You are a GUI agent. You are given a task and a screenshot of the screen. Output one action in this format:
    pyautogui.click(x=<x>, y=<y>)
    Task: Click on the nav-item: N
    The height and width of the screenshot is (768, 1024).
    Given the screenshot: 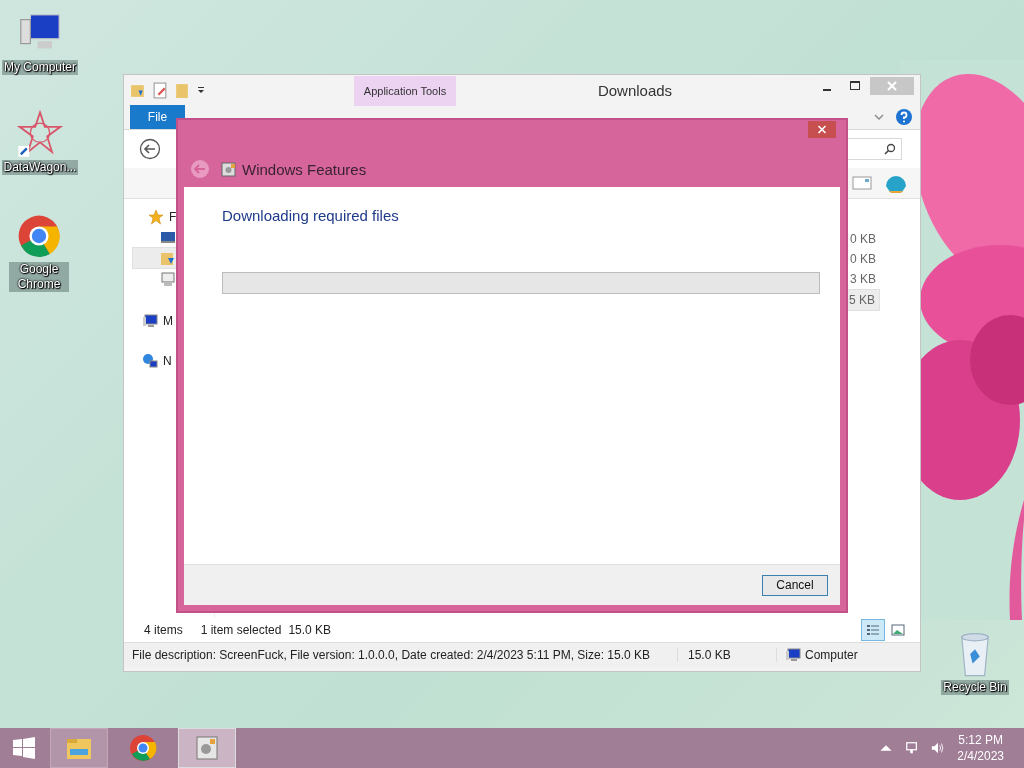 What is the action you would take?
    pyautogui.click(x=169, y=361)
    